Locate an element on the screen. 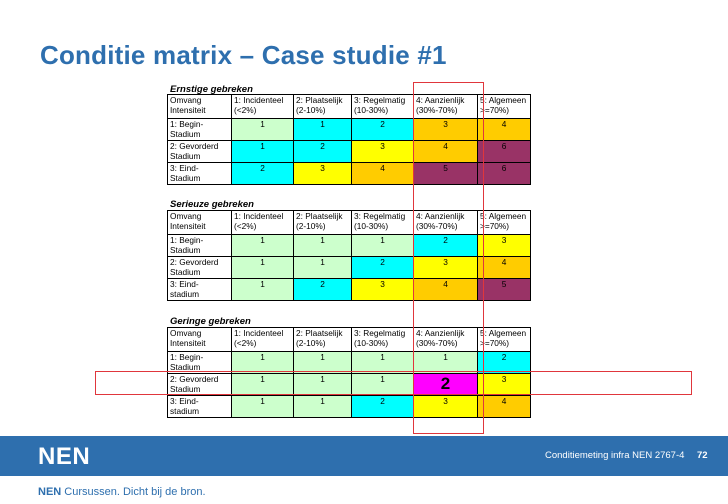 The image size is (728, 504). tagline-brand: NEN is located at coordinates (50, 492).